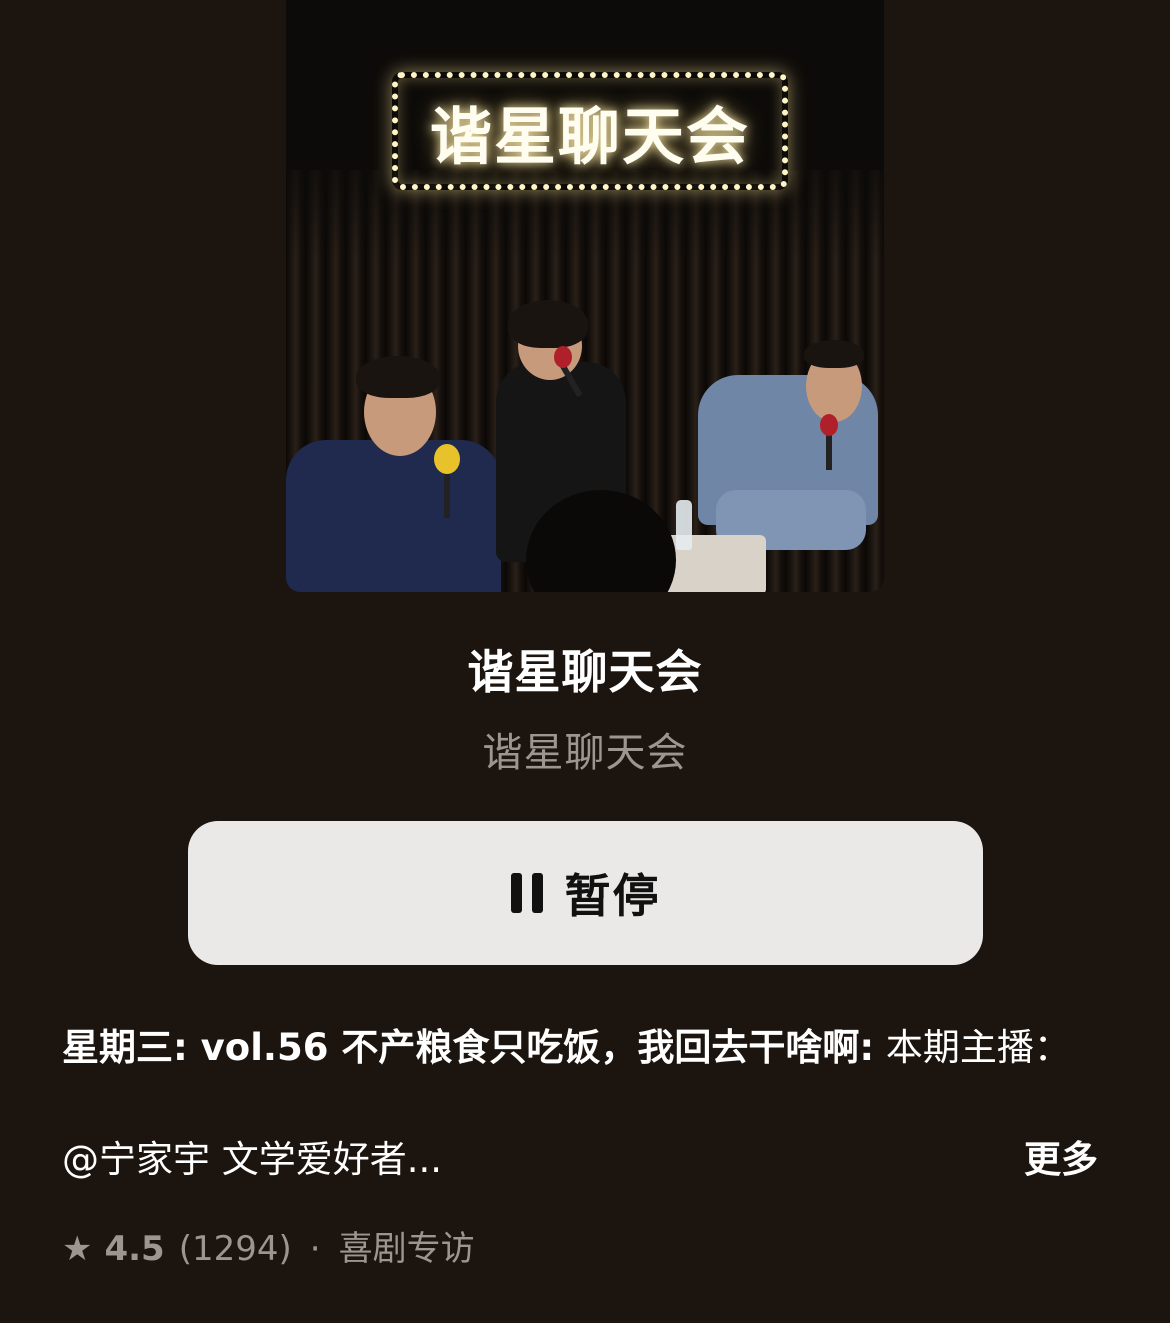  I want to click on podcast-author: 谐星聊天会, so click(585, 749).